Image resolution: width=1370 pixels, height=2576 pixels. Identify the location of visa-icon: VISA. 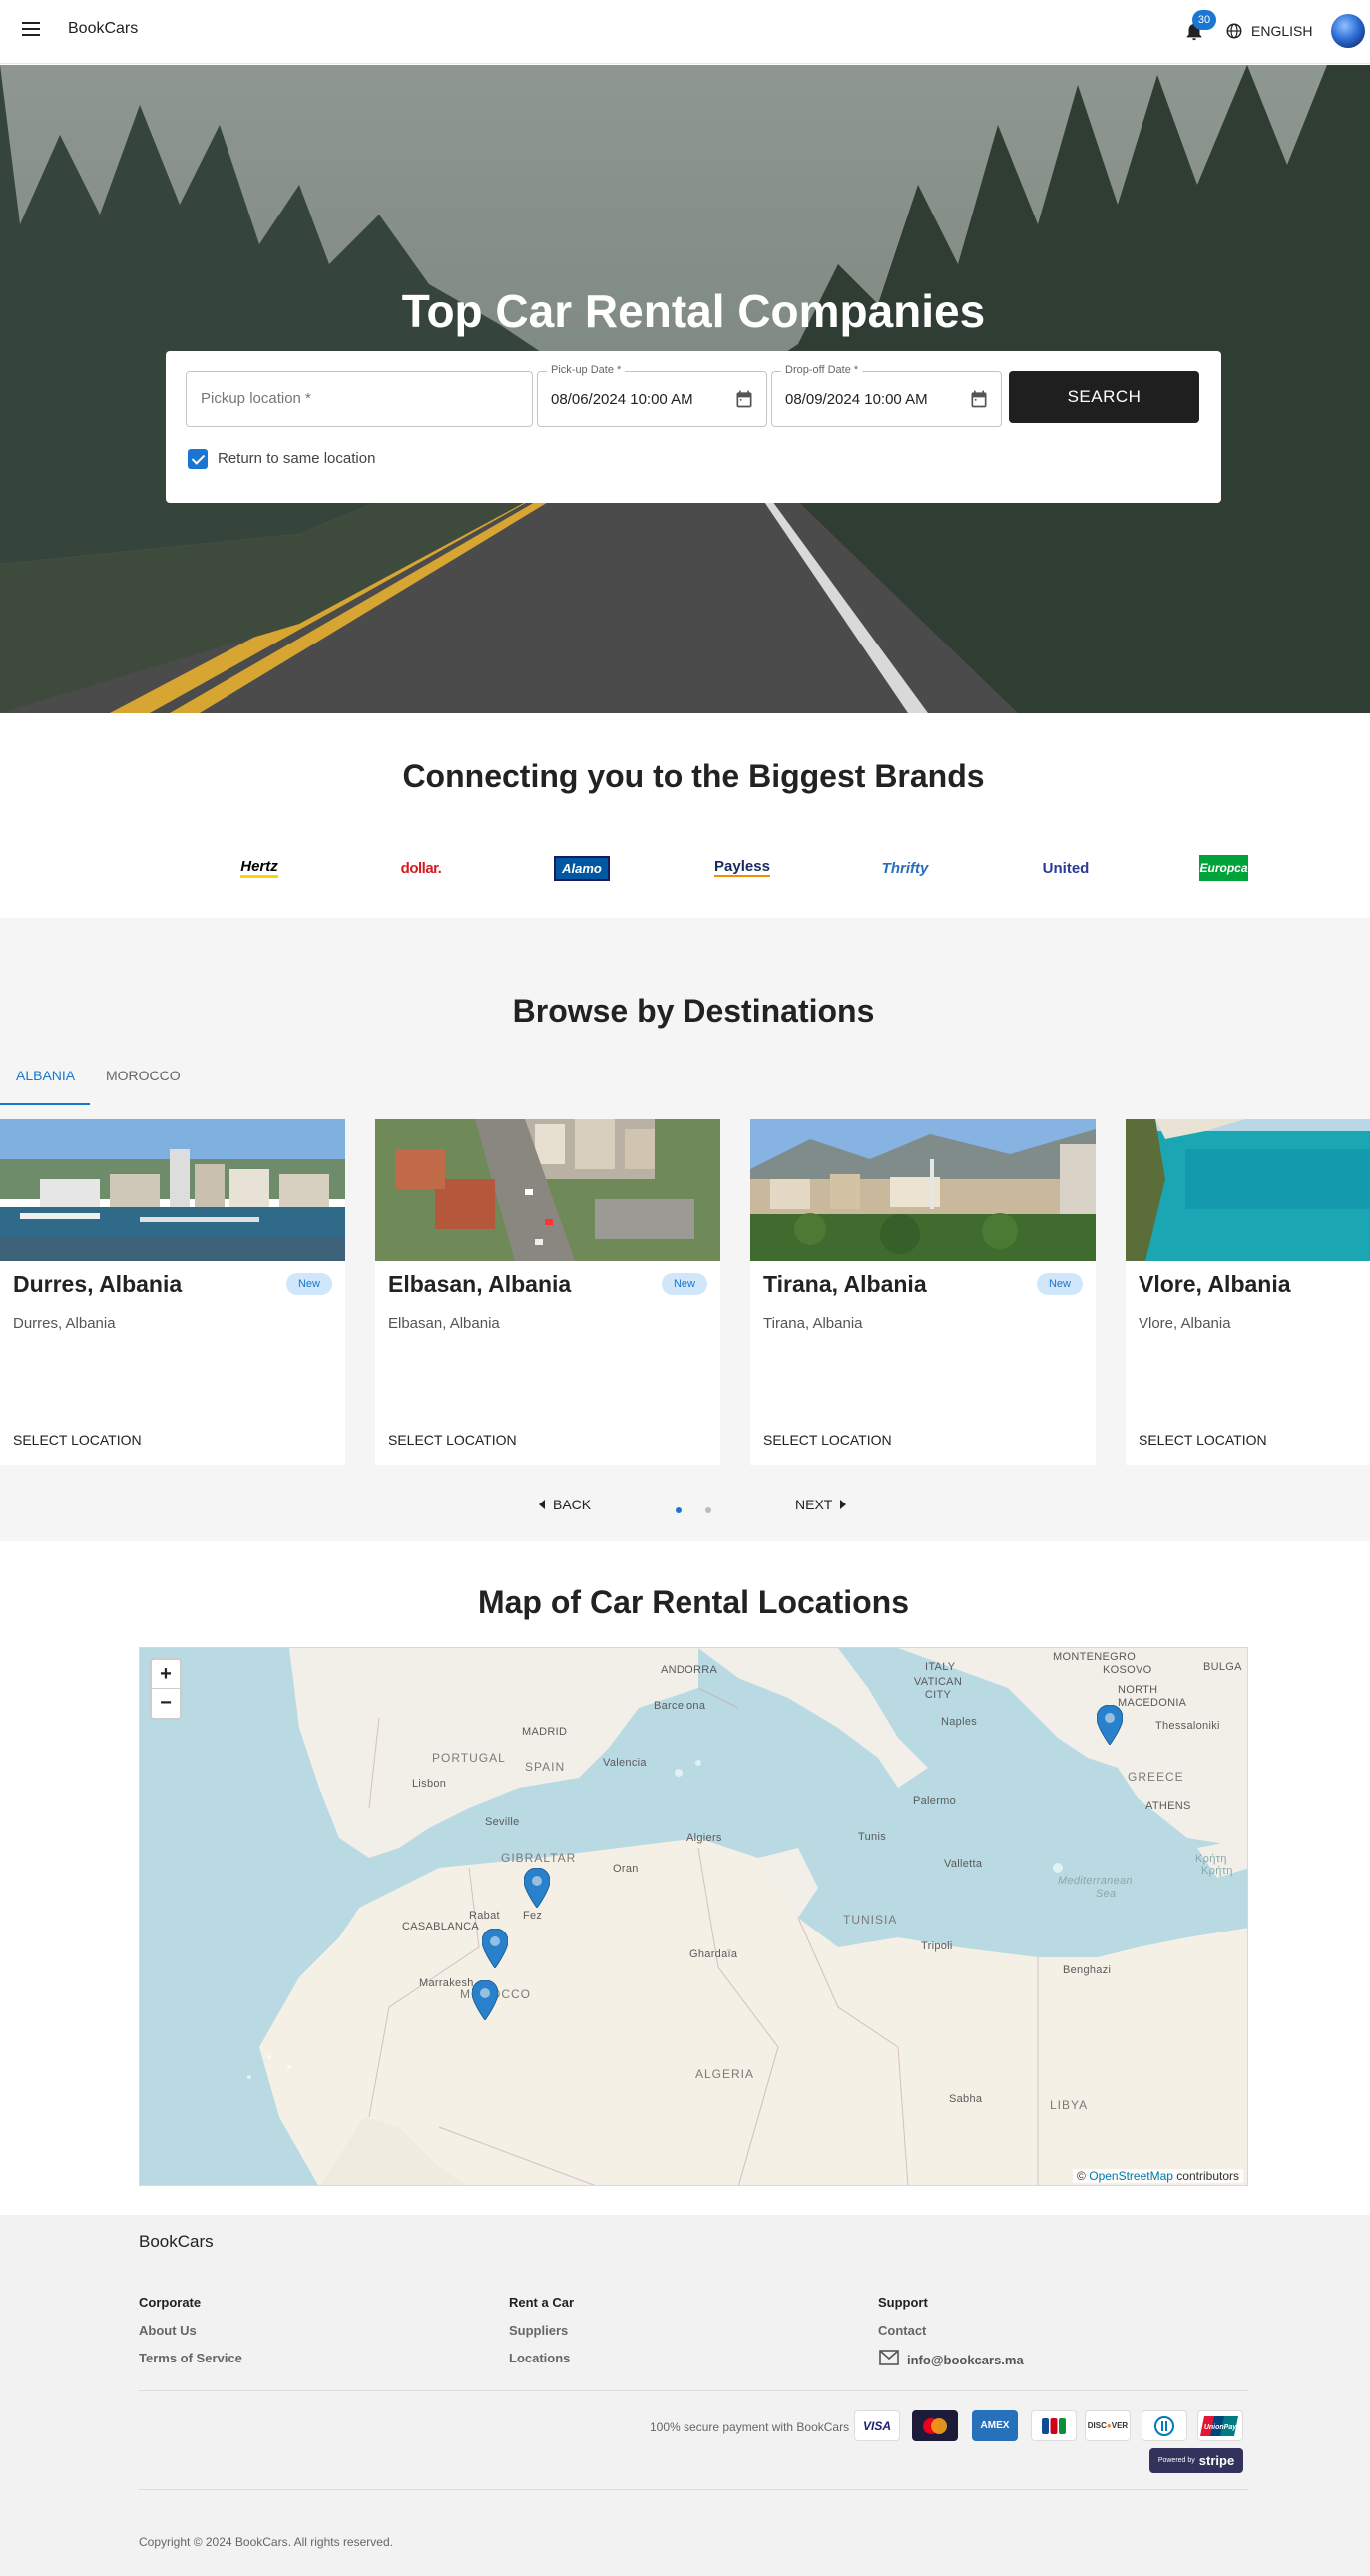
(877, 2425).